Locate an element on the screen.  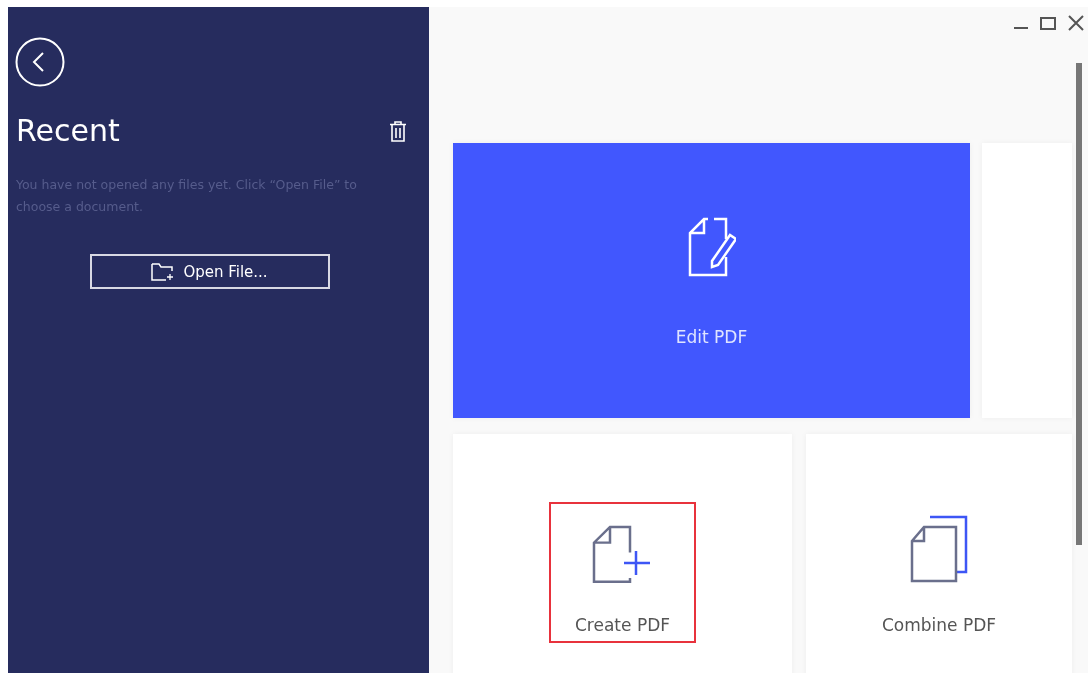
scrollbar is located at coordinates (1079, 304).